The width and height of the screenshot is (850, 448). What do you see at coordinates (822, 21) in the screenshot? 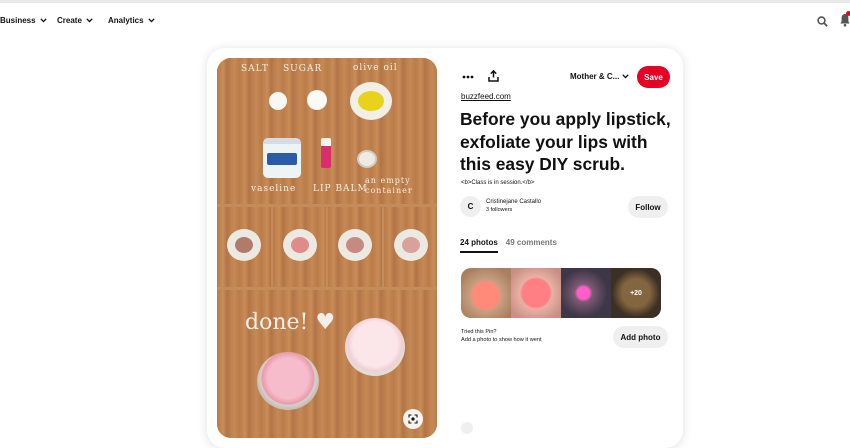
I see `search-icon` at bounding box center [822, 21].